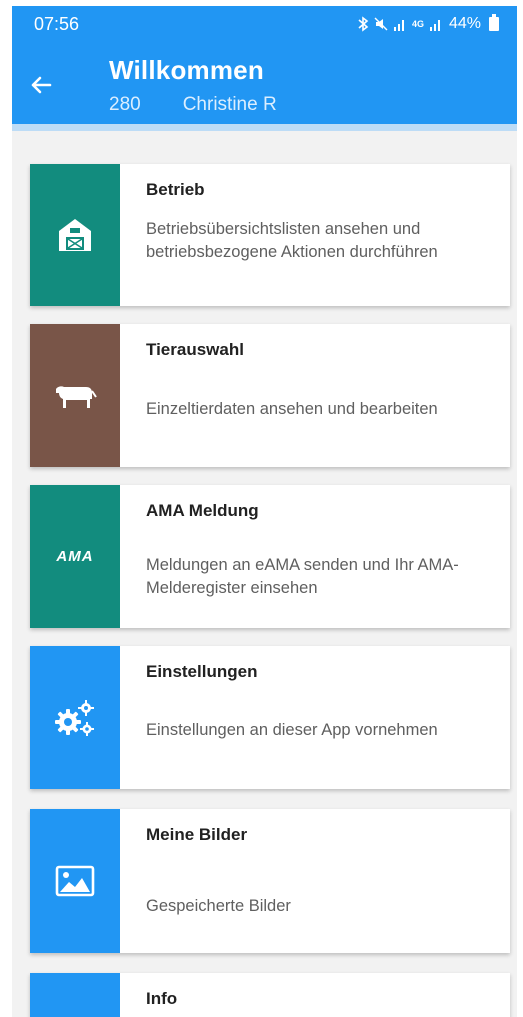 This screenshot has width=523, height=1017. I want to click on card-icon-panel: AMA, so click(75, 556).